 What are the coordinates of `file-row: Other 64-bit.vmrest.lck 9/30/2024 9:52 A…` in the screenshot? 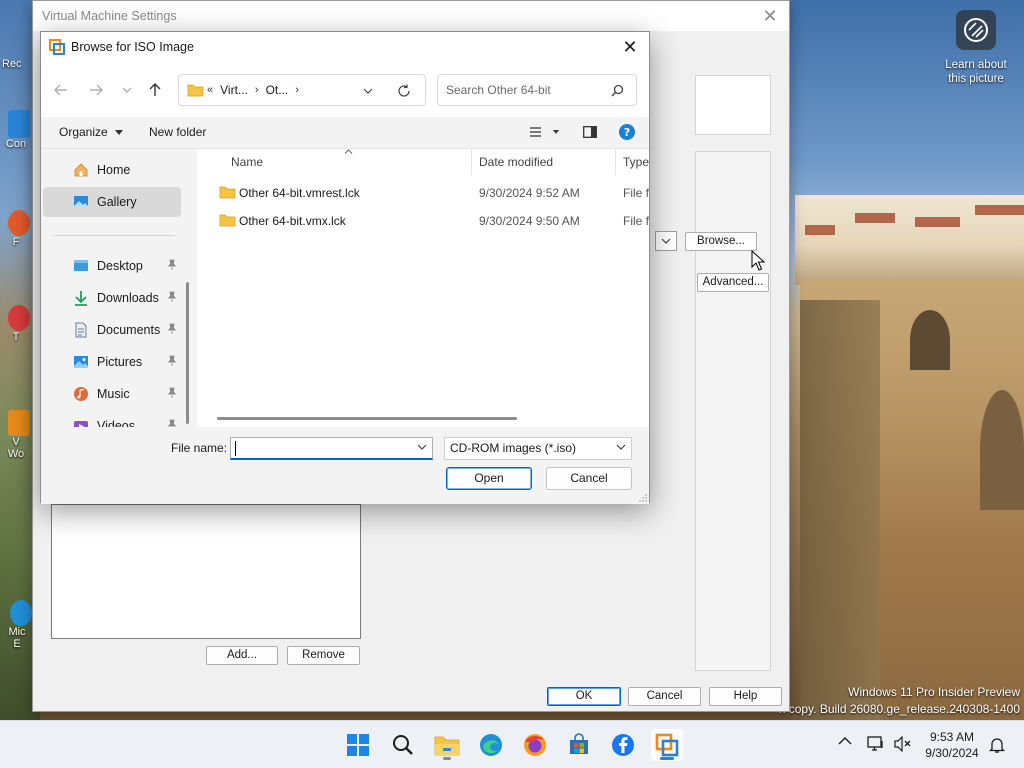 It's located at (423, 193).